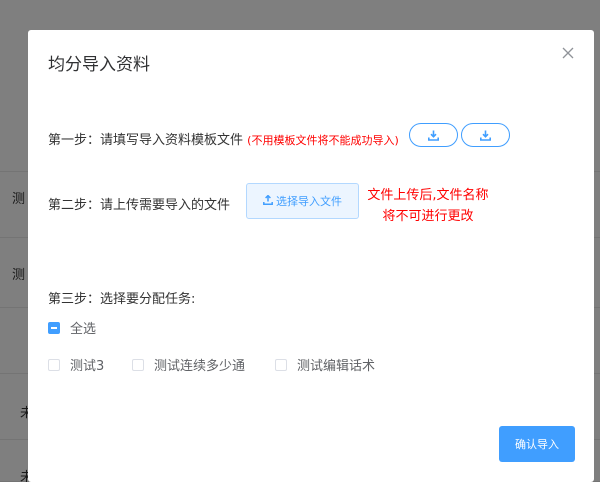 This screenshot has width=600, height=482. Describe the element at coordinates (537, 444) in the screenshot. I see `confirm-import-button: 确认导入` at that location.